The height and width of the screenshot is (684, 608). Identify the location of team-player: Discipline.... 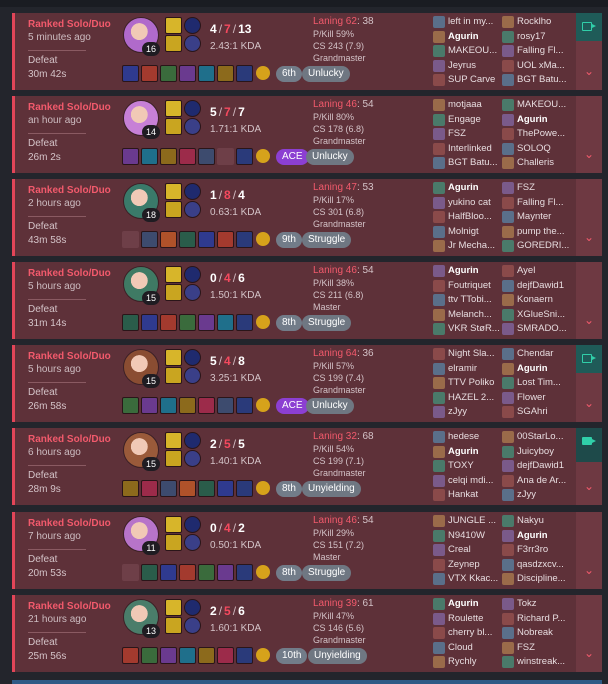
(536, 579).